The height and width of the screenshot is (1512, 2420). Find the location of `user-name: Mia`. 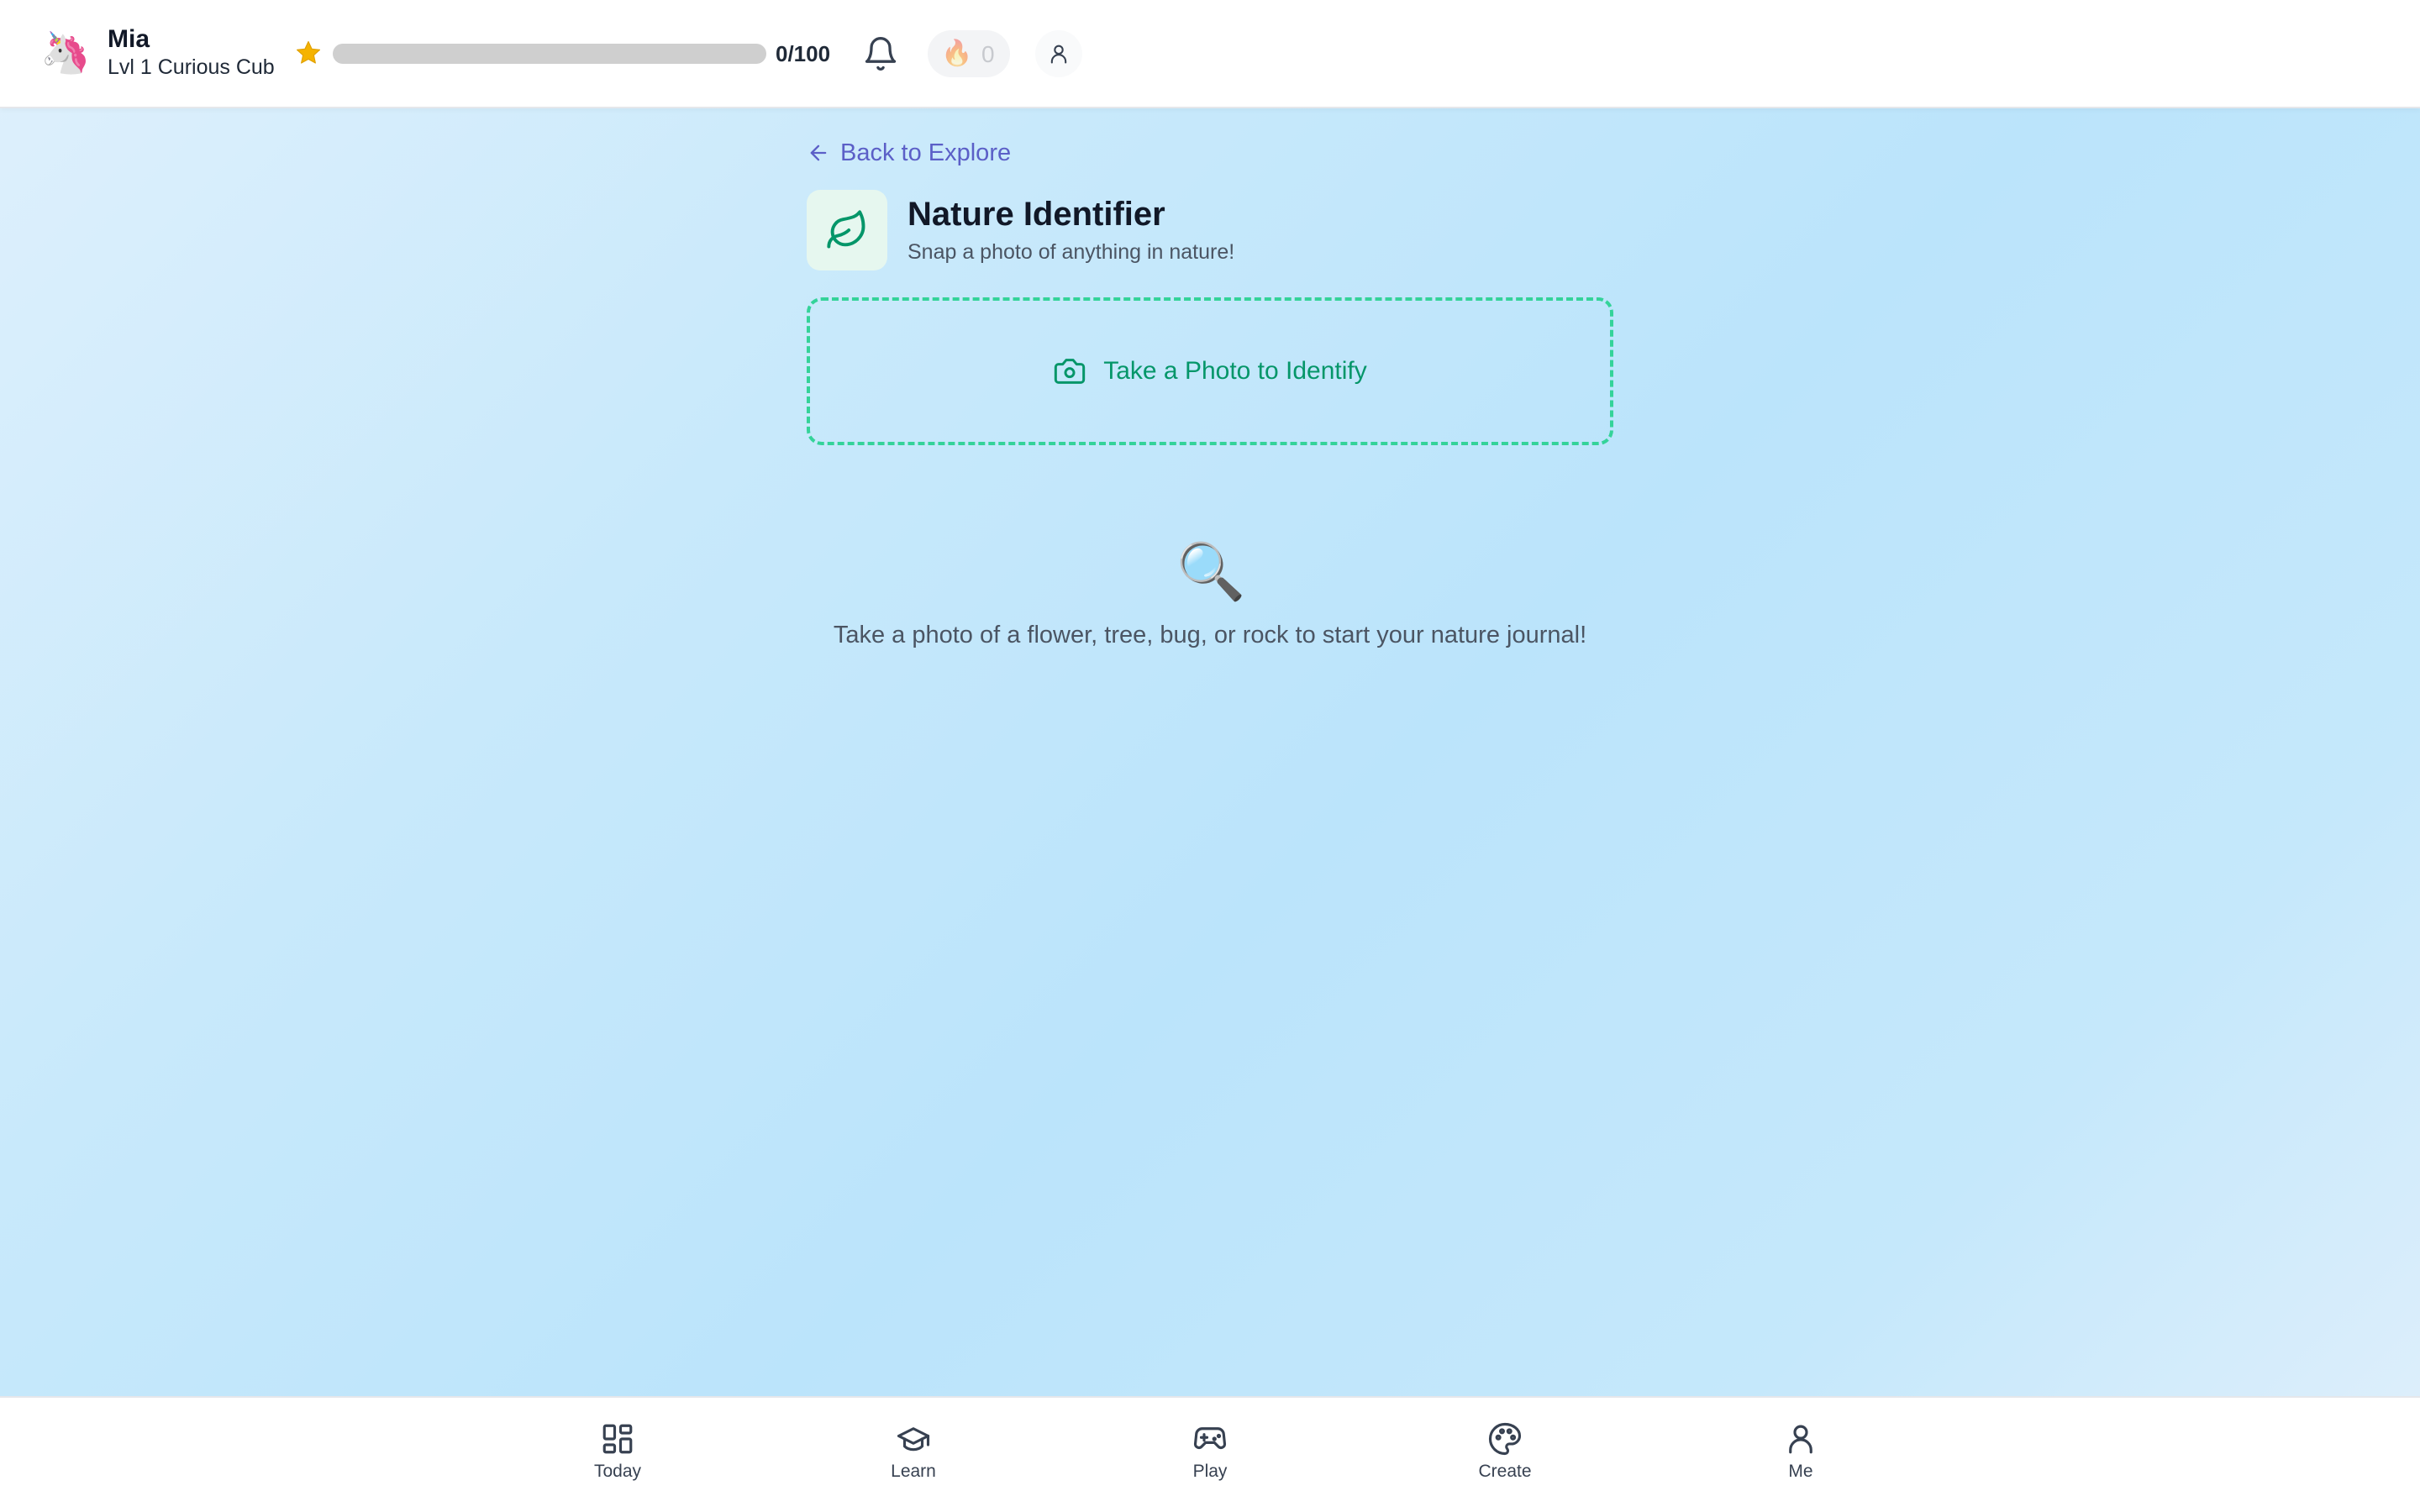

user-name: Mia is located at coordinates (129, 39).